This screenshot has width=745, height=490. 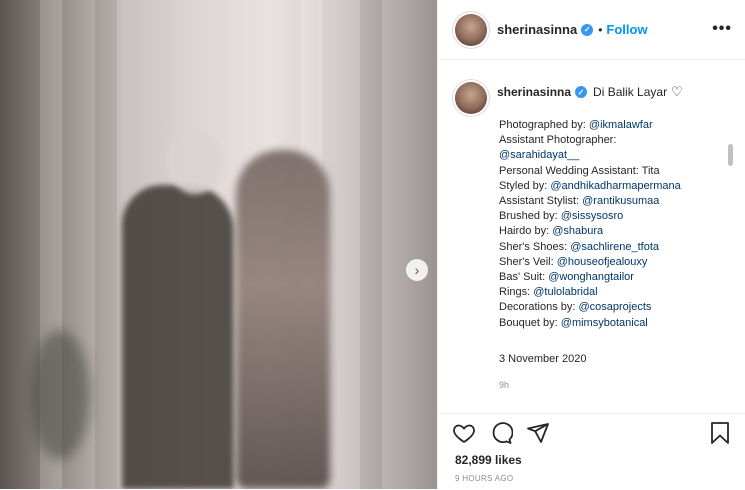 What do you see at coordinates (195, 162) in the screenshot?
I see `groom-head-silhouette` at bounding box center [195, 162].